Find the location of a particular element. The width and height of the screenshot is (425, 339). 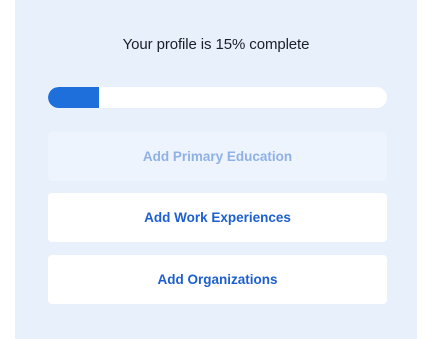

add-work-experiences-button: Add Work Experiences is located at coordinates (217, 217).